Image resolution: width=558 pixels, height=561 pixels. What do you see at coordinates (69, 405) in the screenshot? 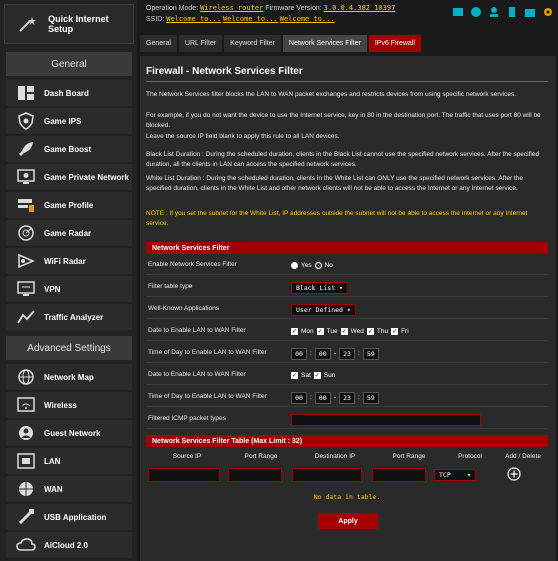
I see `sidebar-item-wireless: Wireless` at bounding box center [69, 405].